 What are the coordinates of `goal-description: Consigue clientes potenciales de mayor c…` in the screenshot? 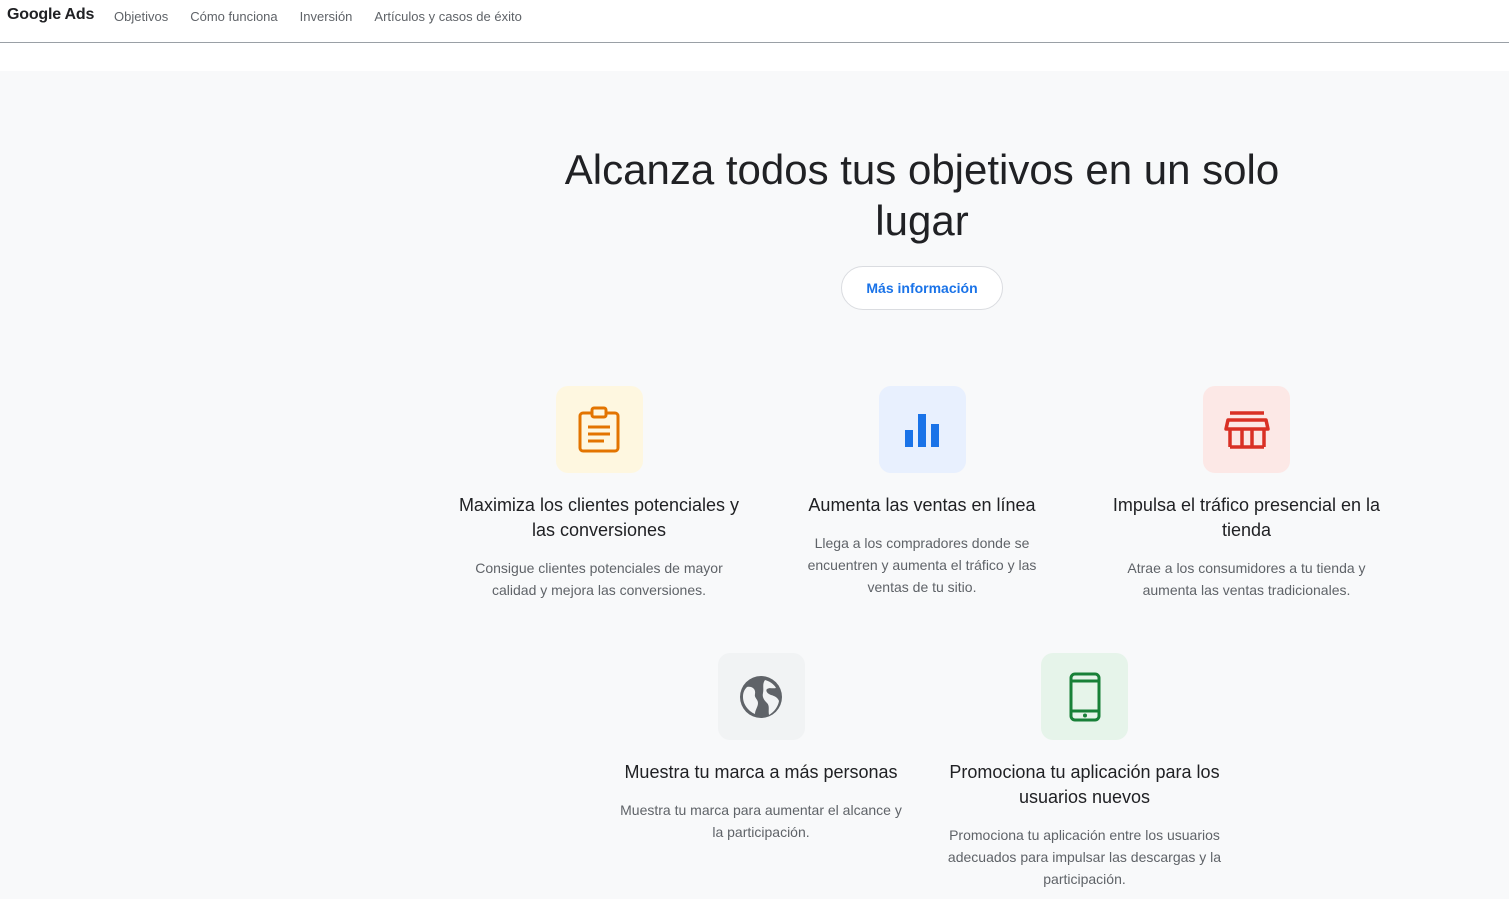 It's located at (599, 579).